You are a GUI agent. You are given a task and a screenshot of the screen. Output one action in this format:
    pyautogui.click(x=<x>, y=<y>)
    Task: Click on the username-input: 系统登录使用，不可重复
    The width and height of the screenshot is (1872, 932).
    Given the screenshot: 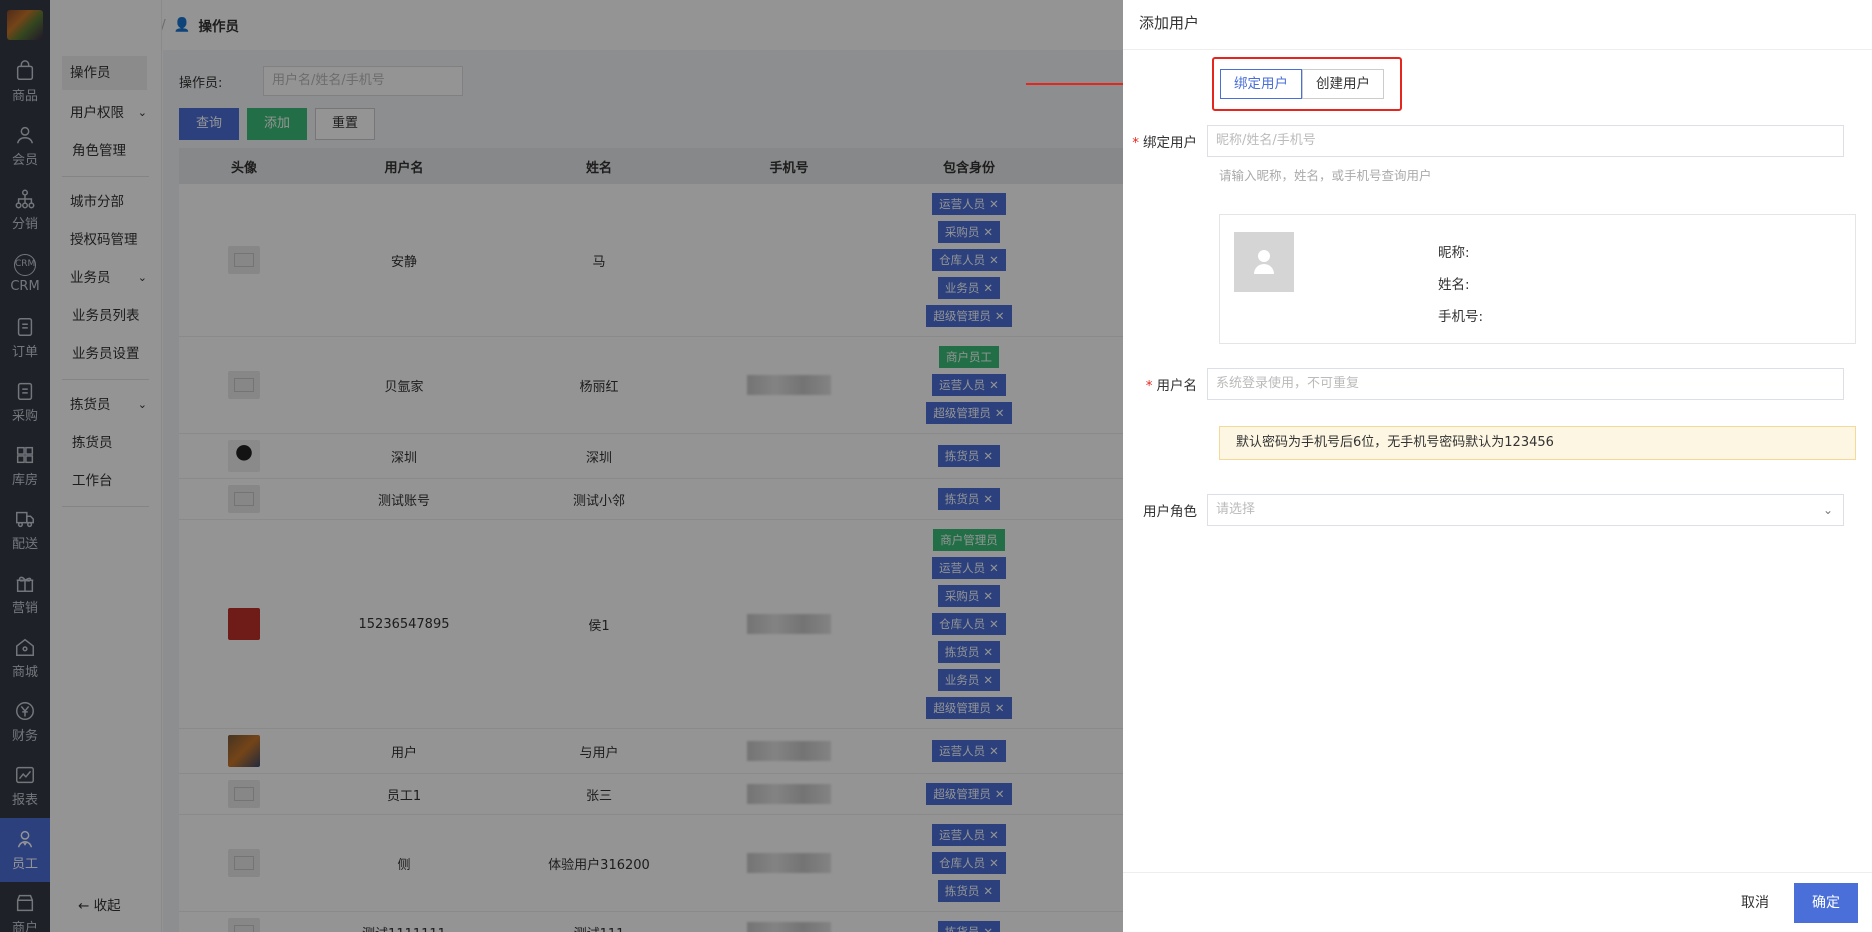 What is the action you would take?
    pyautogui.click(x=1525, y=384)
    